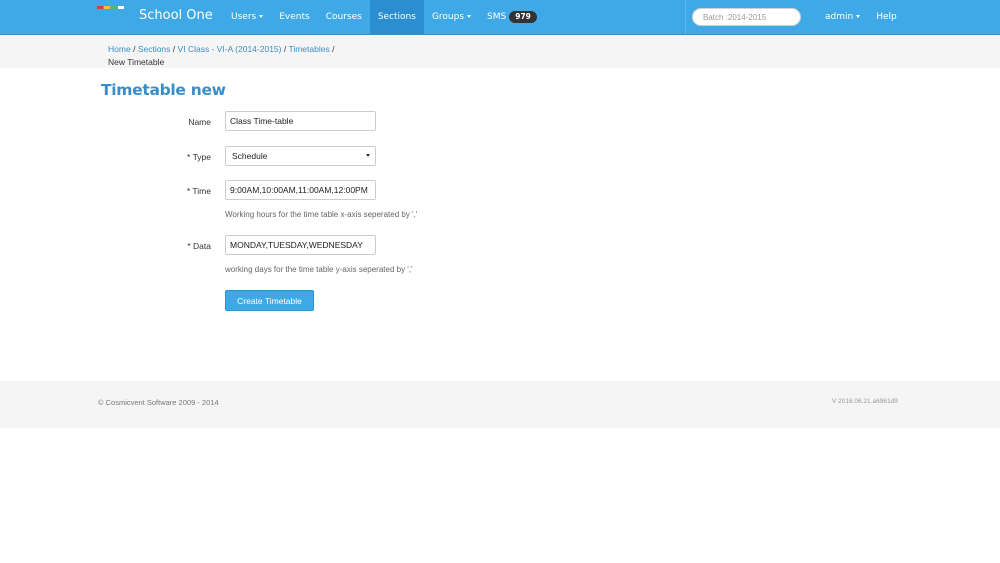 The height and width of the screenshot is (563, 1000). I want to click on time-input, so click(300, 190).